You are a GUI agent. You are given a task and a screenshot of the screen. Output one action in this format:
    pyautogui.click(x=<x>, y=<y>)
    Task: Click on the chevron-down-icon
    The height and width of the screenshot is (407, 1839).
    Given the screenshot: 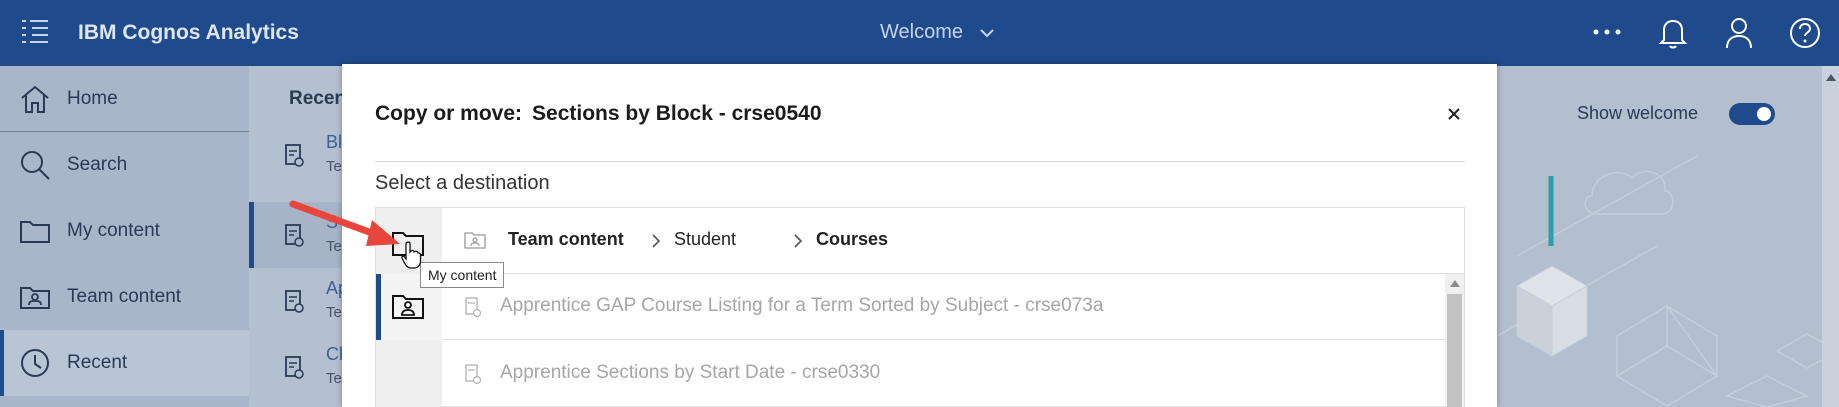 What is the action you would take?
    pyautogui.click(x=987, y=33)
    